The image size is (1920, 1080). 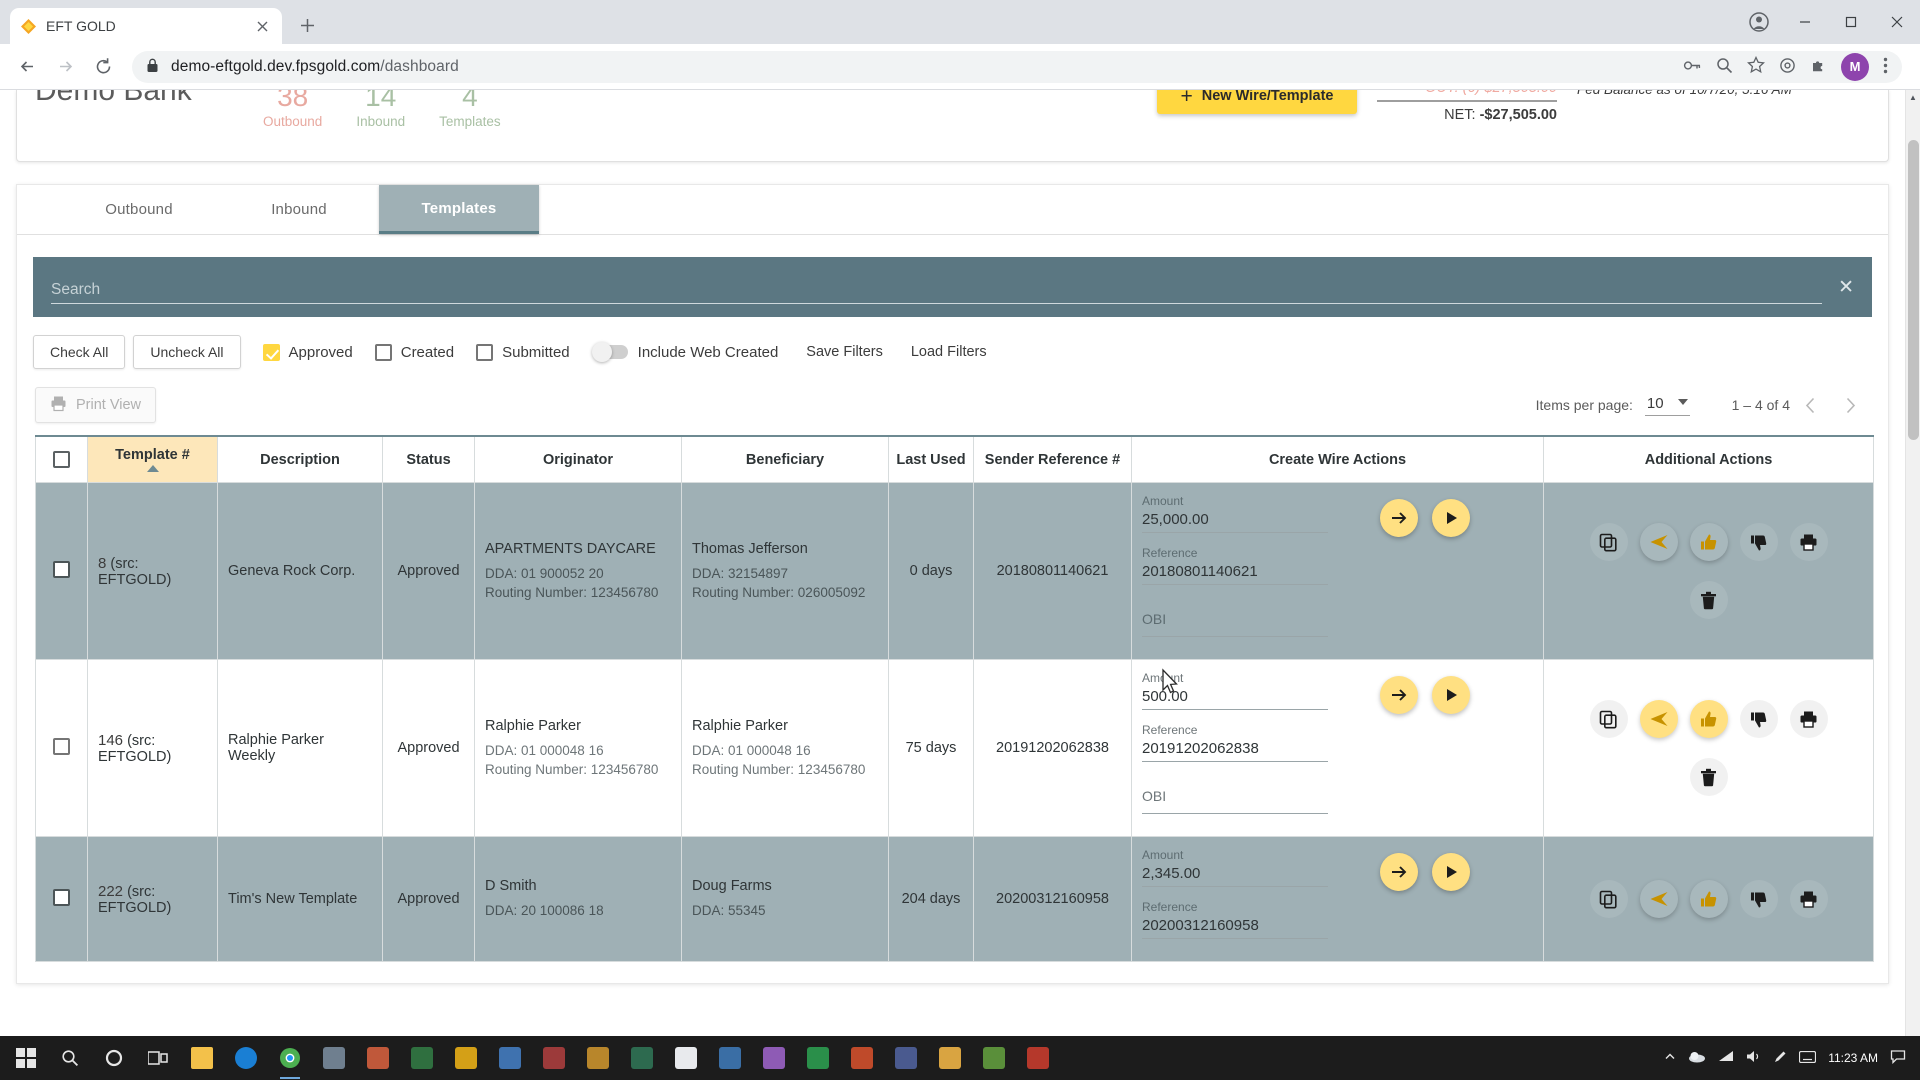 I want to click on check-all-button: Check All, so click(x=79, y=352).